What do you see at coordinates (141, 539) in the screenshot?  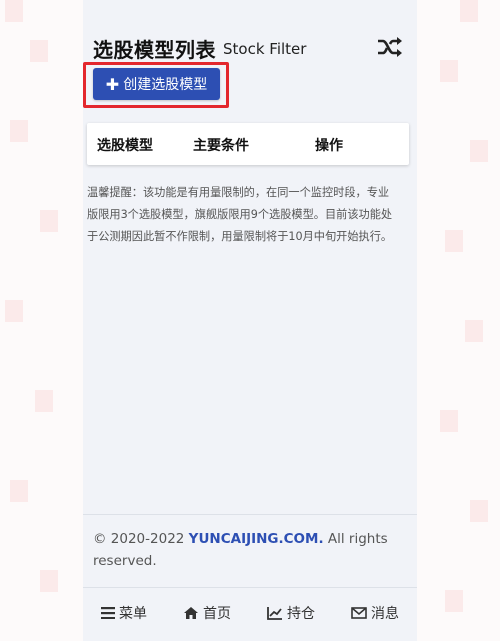 I see `copyright-prefix: © 2020-2022` at bounding box center [141, 539].